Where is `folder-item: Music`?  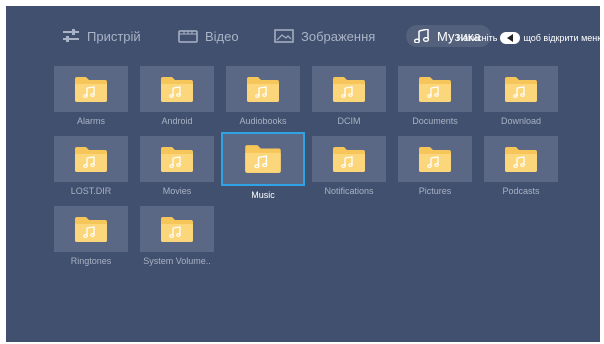 folder-item: Music is located at coordinates (263, 169).